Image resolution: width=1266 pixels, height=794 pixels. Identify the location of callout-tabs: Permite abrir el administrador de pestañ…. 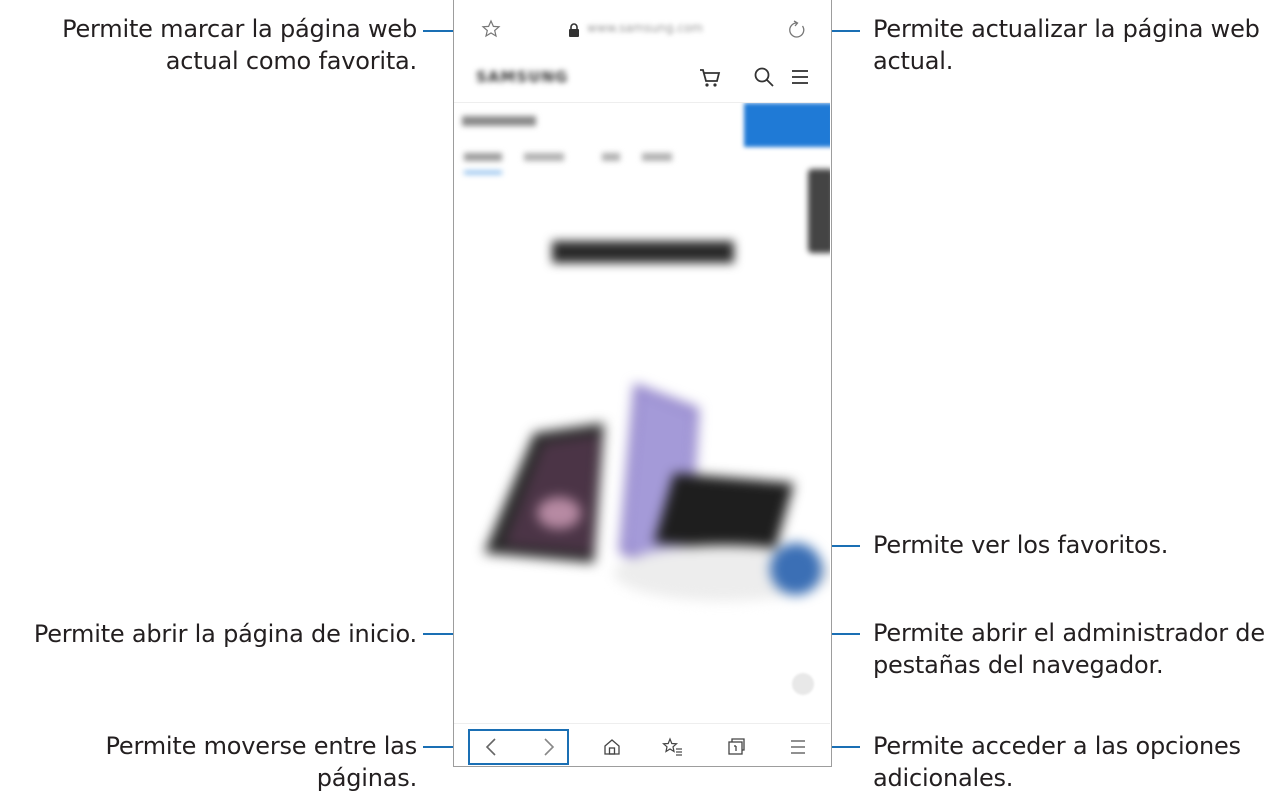
(1069, 649).